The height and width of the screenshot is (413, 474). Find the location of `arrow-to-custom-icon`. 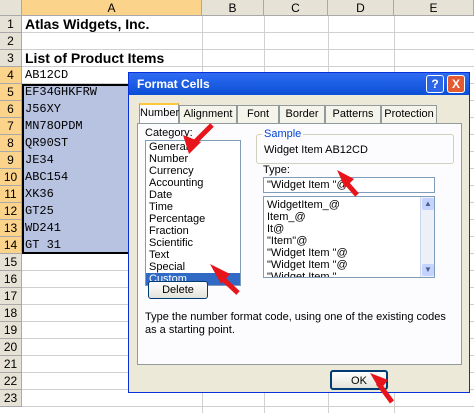

arrow-to-custom-icon is located at coordinates (225, 279).